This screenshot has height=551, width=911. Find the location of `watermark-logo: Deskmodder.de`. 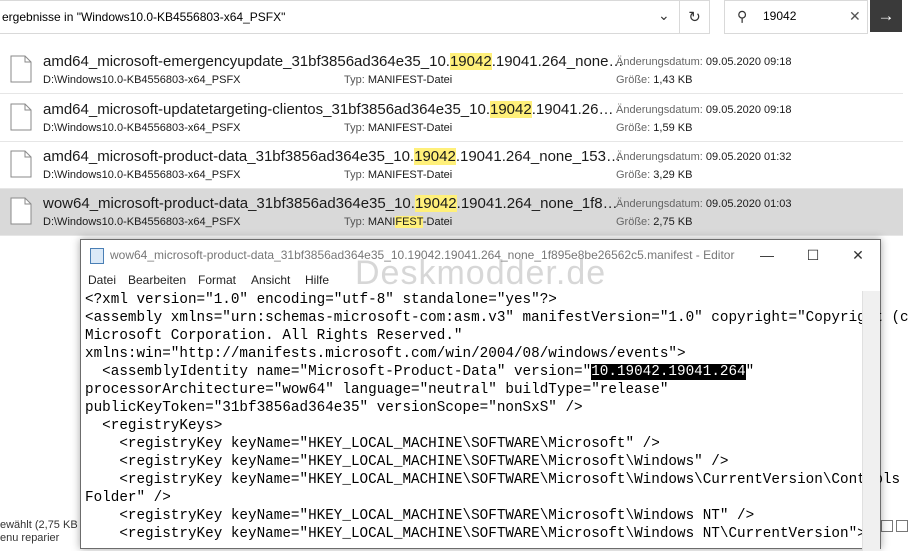

watermark-logo: Deskmodder.de is located at coordinates (481, 273).